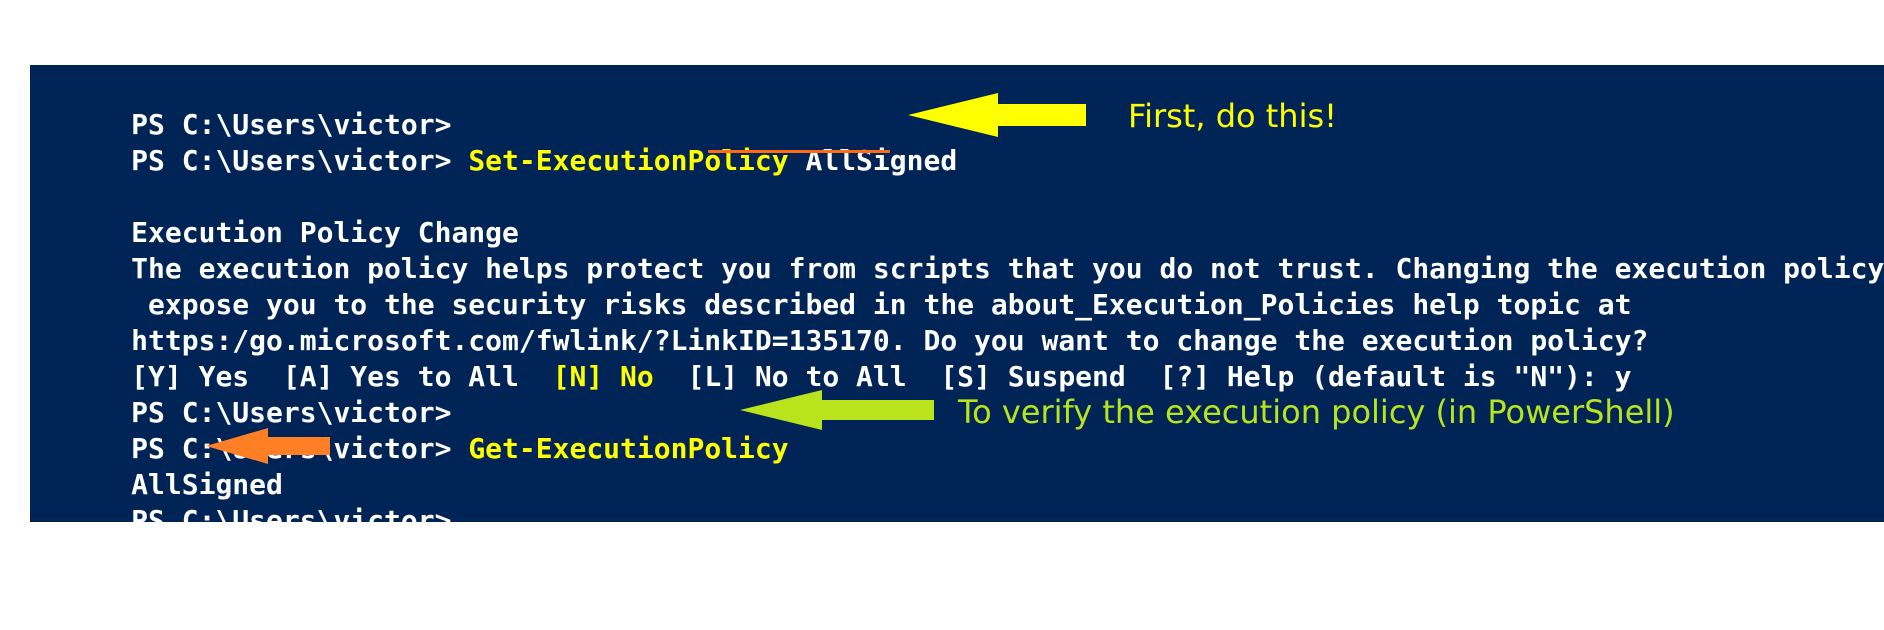  I want to click on green-arrow-icon, so click(837, 410).